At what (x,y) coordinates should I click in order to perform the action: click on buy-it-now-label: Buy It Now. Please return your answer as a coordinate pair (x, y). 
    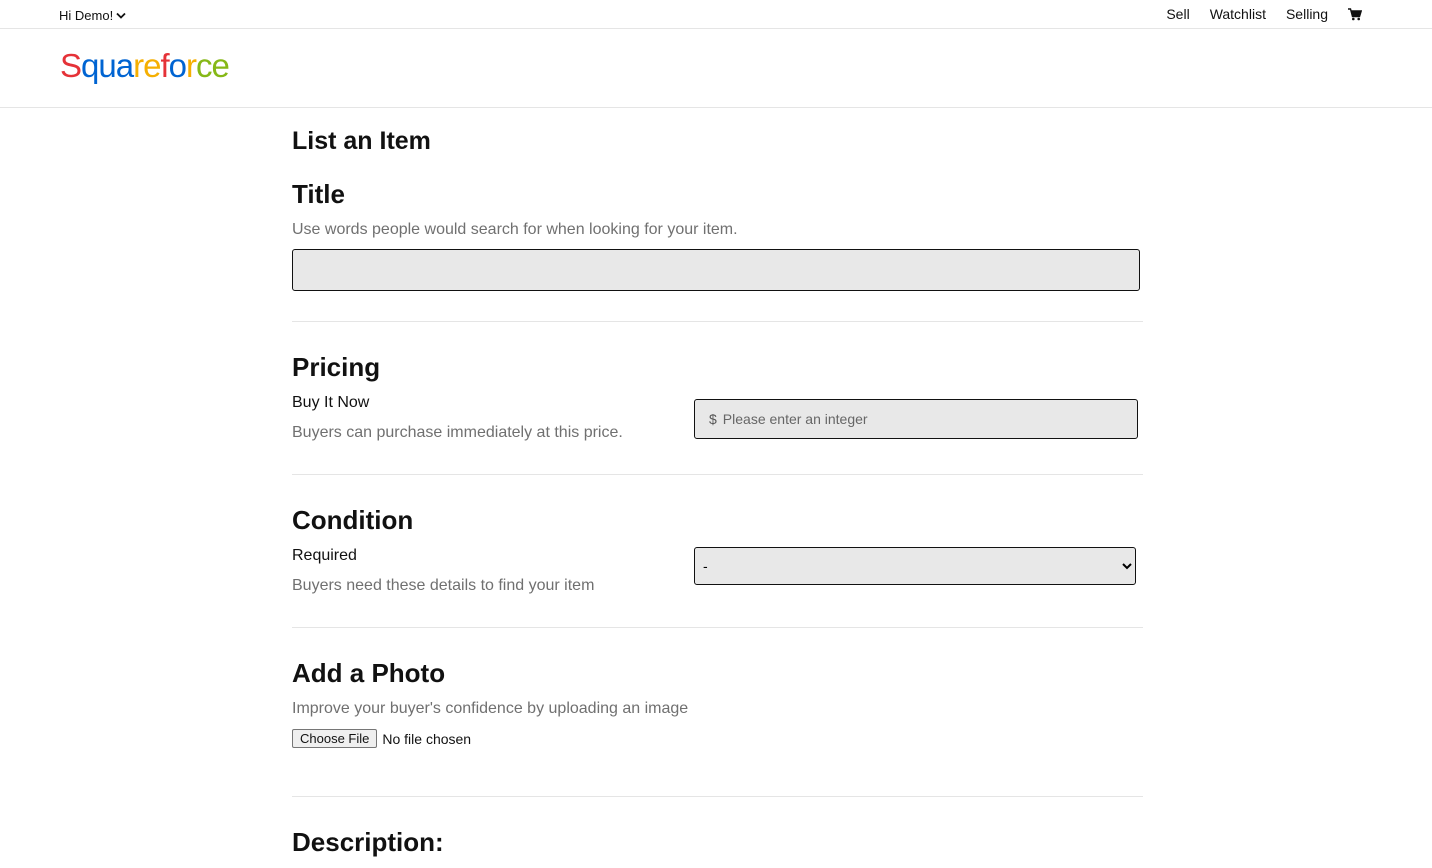
    Looking at the image, I should click on (331, 402).